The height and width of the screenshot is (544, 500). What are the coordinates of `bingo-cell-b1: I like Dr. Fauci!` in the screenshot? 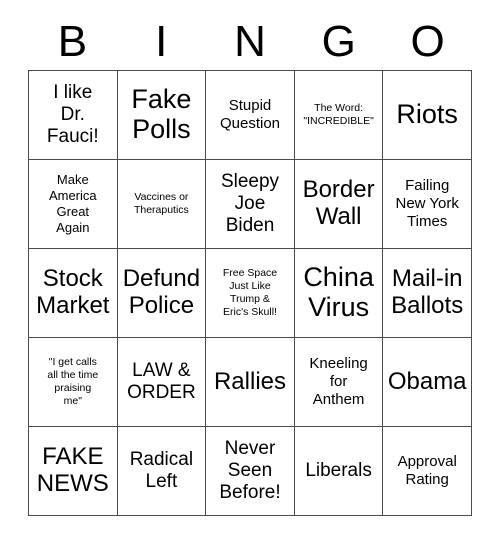 It's located at (73, 115).